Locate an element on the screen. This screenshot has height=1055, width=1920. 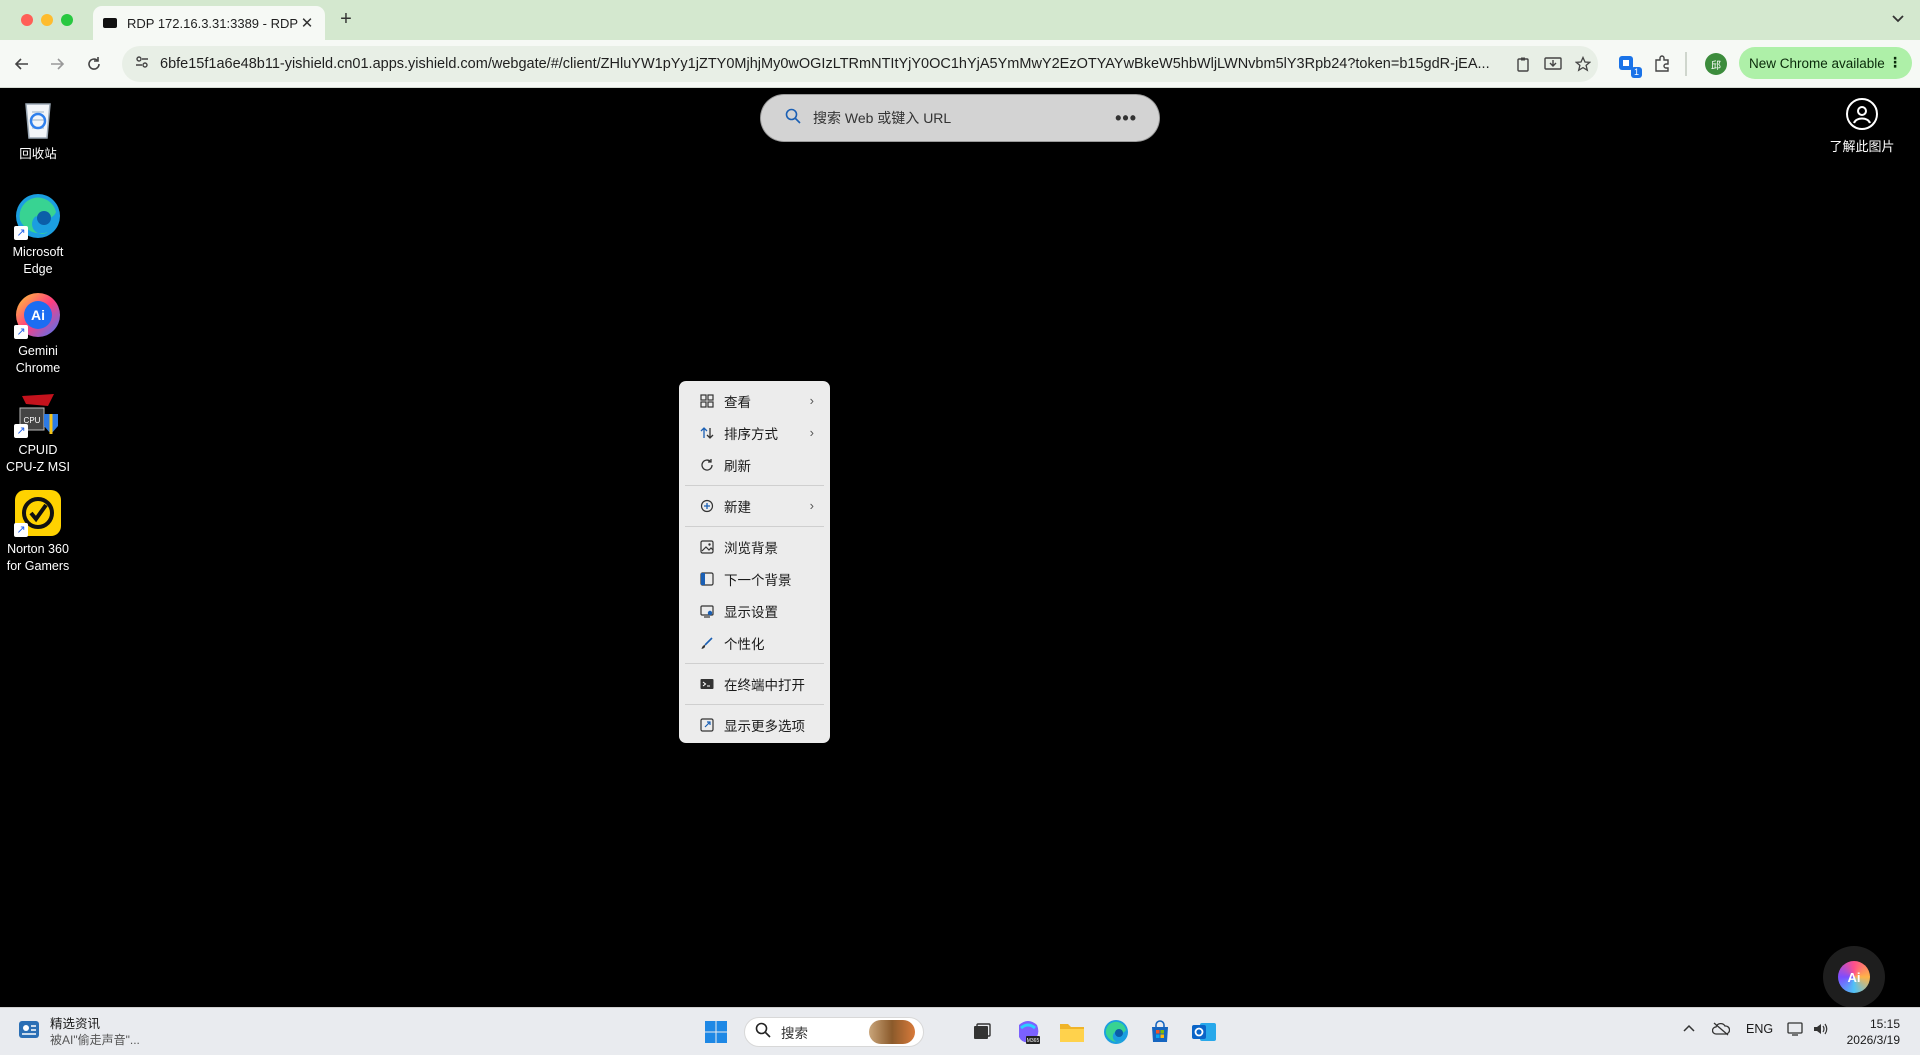
next-bg-icon is located at coordinates (707, 579).